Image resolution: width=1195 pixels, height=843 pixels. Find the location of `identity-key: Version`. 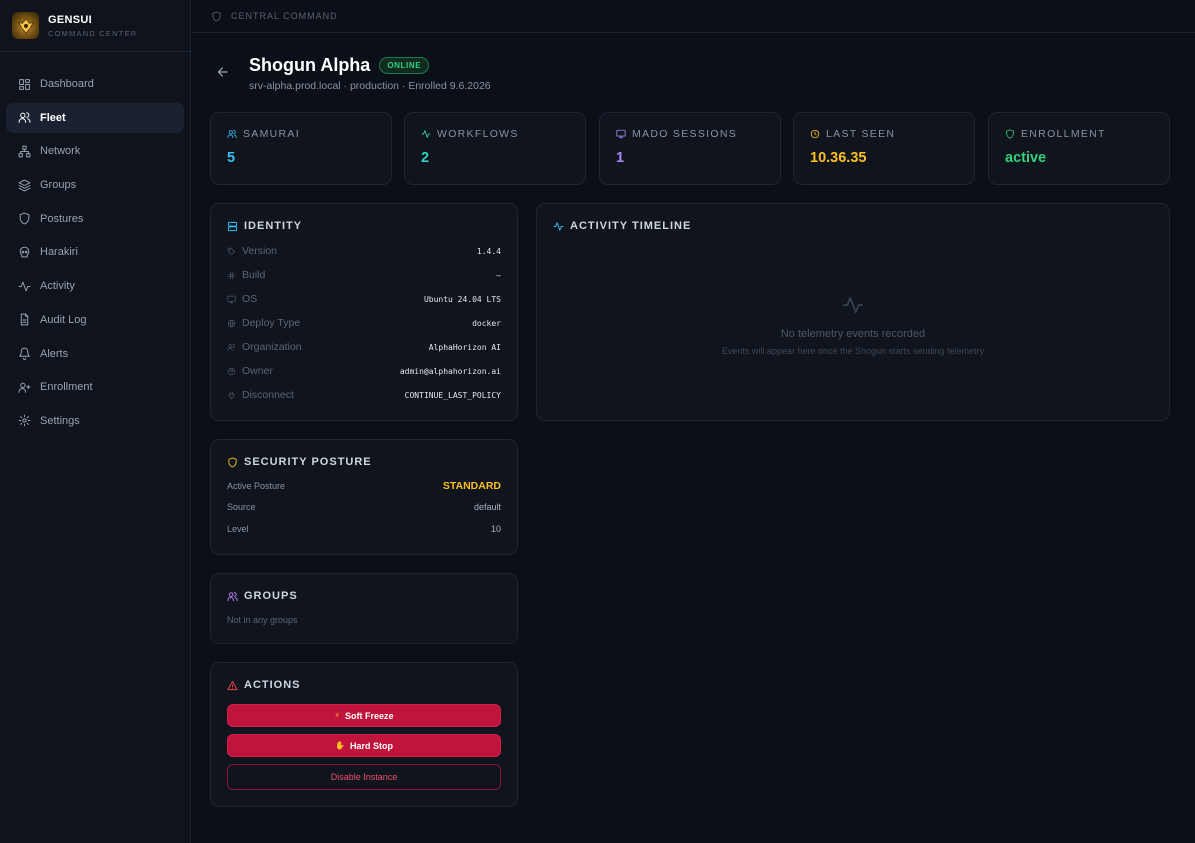

identity-key: Version is located at coordinates (260, 251).